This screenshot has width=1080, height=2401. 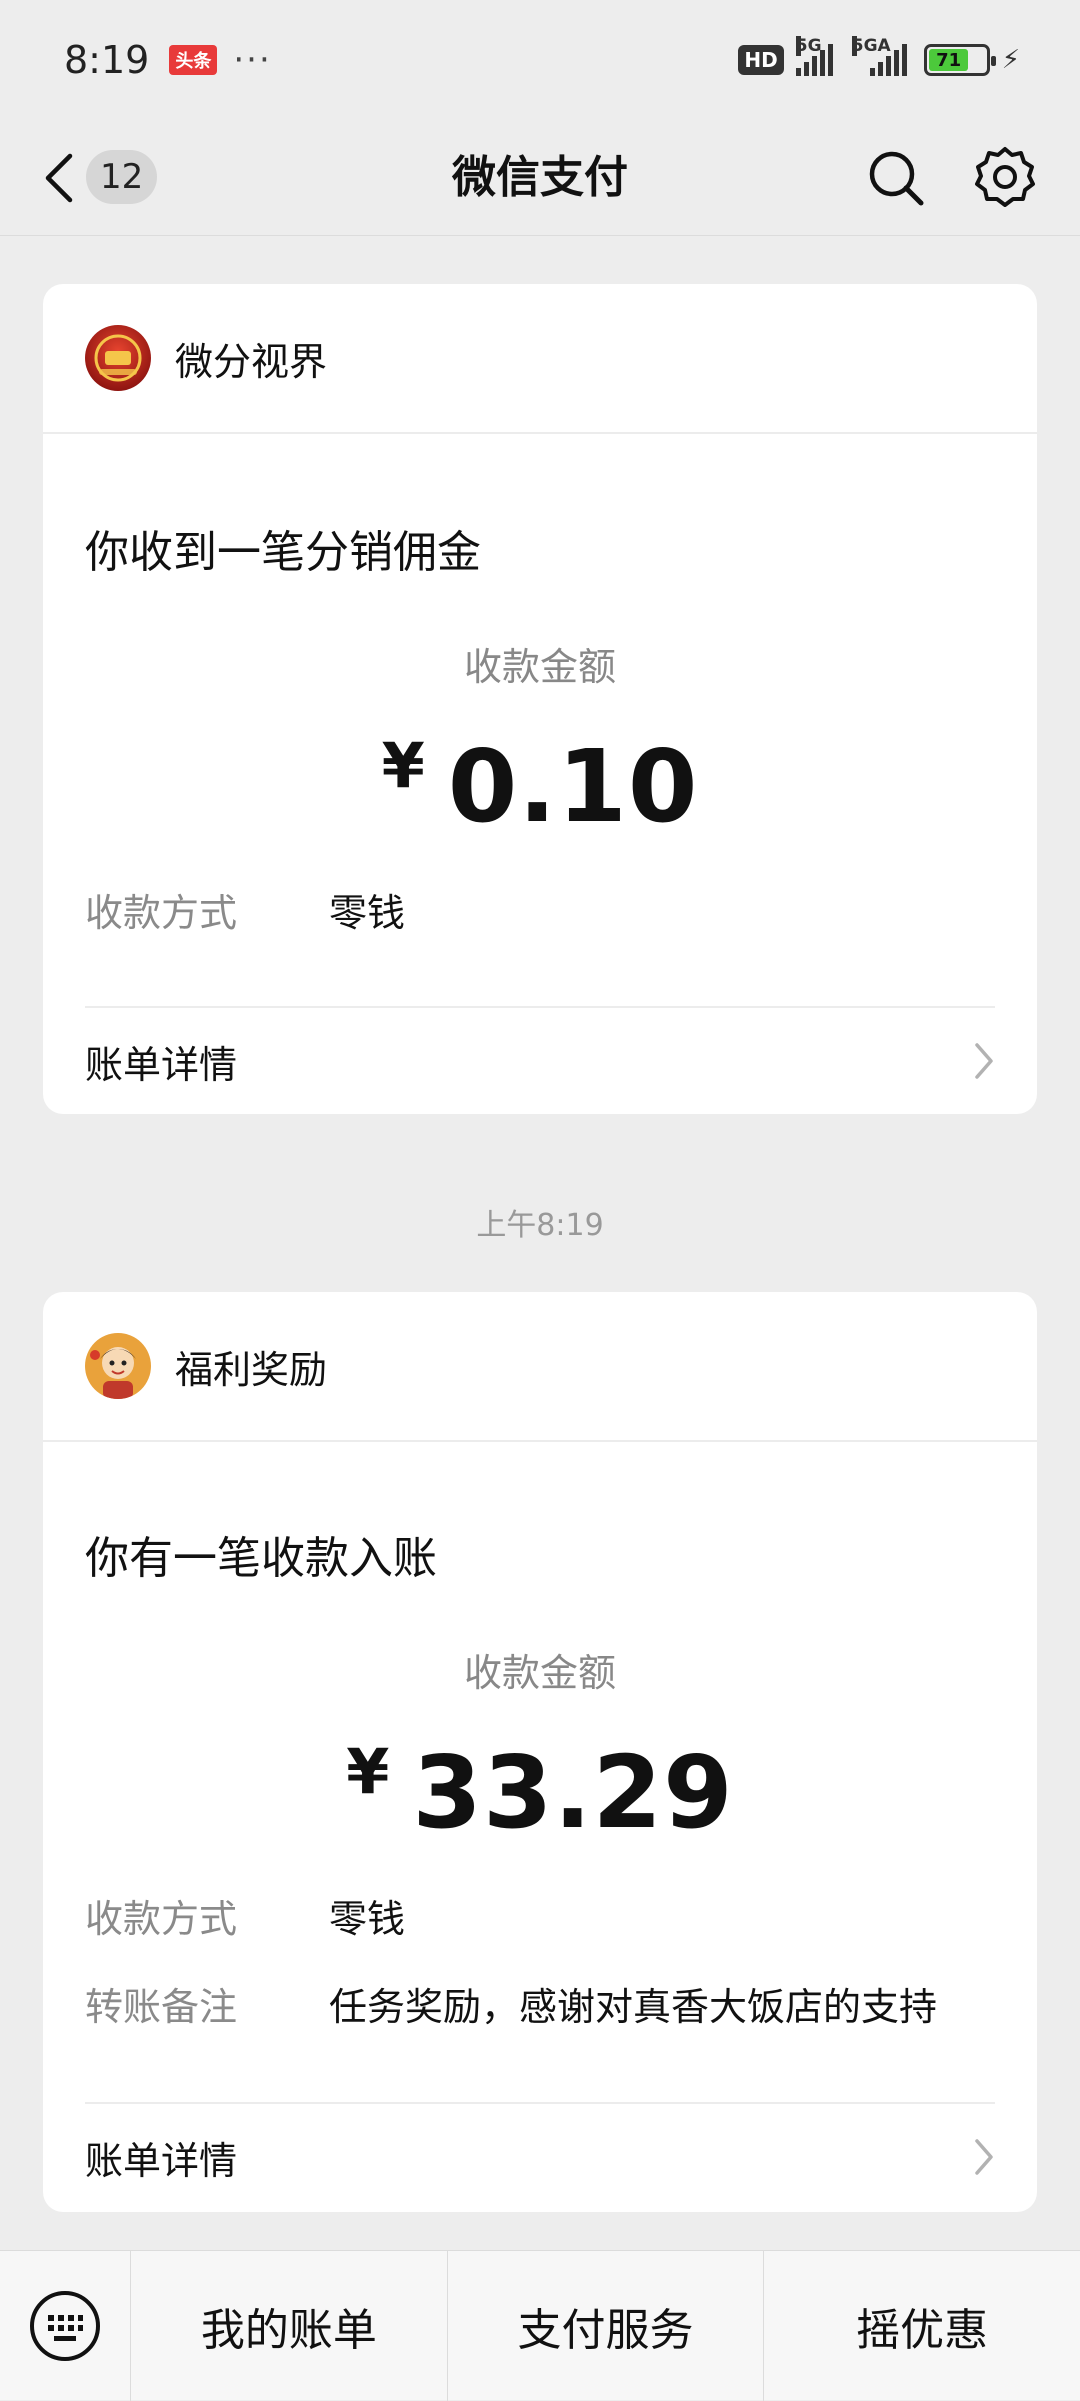 I want to click on back-chevron-icon, so click(x=60, y=178).